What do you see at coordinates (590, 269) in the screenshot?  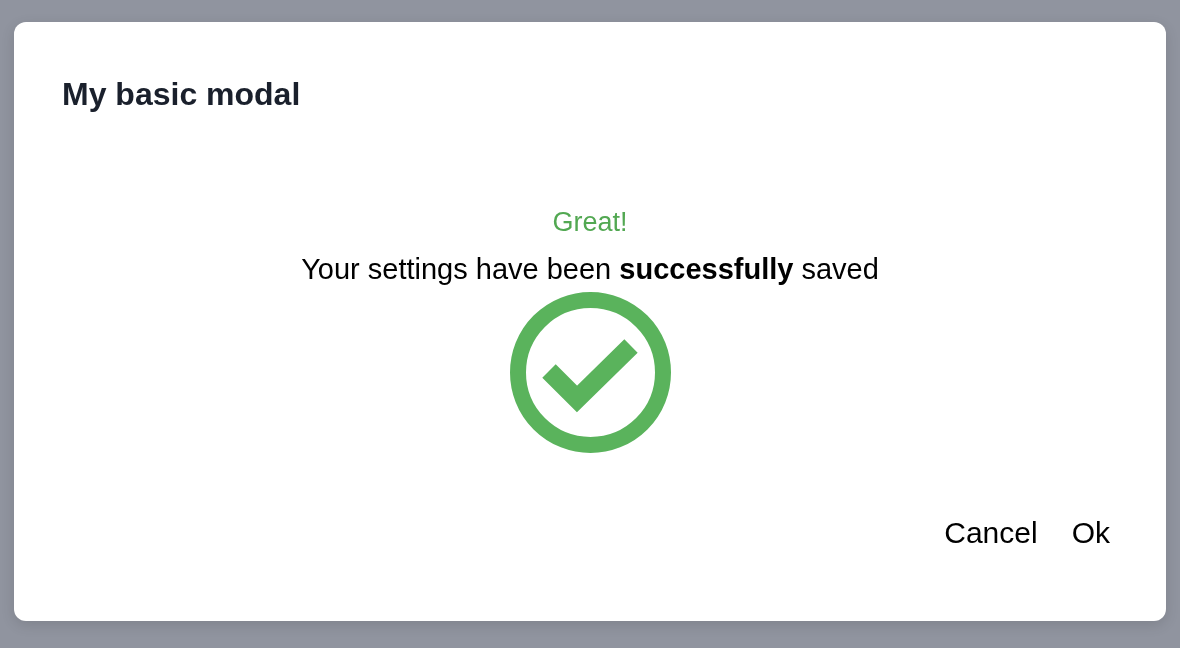 I see `status-message: Your settings have been successfully saved` at bounding box center [590, 269].